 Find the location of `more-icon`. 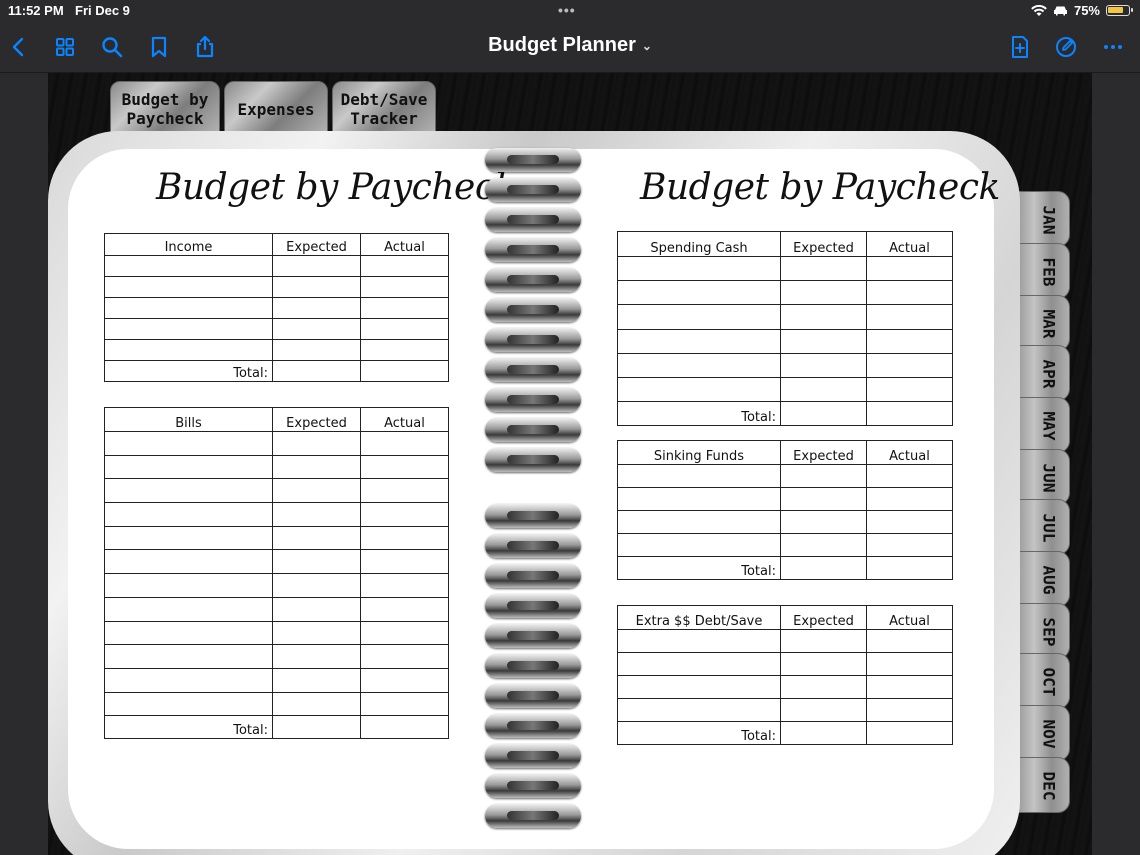

more-icon is located at coordinates (1113, 47).